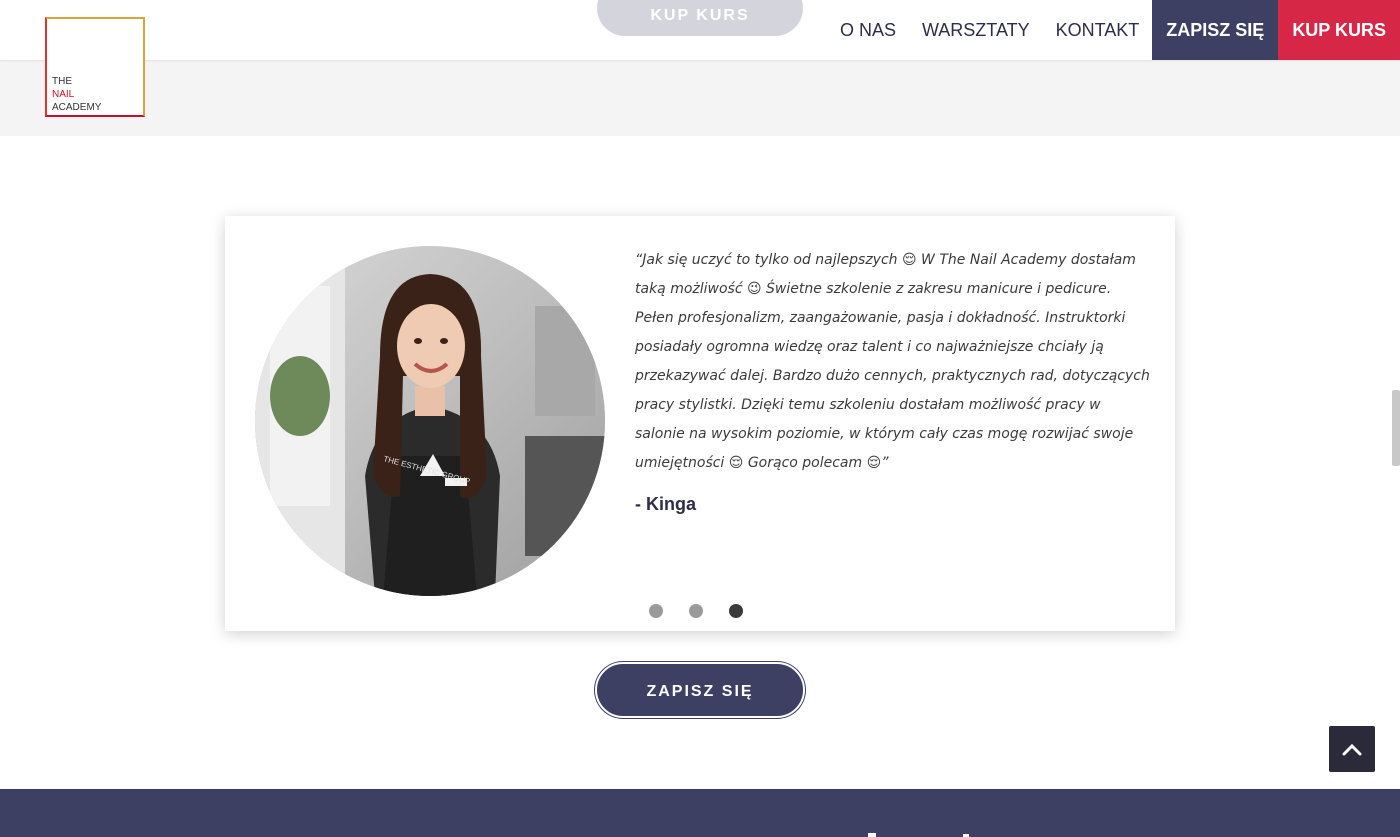 The image size is (1400, 837). I want to click on scrollbar-thumb, so click(1396, 428).